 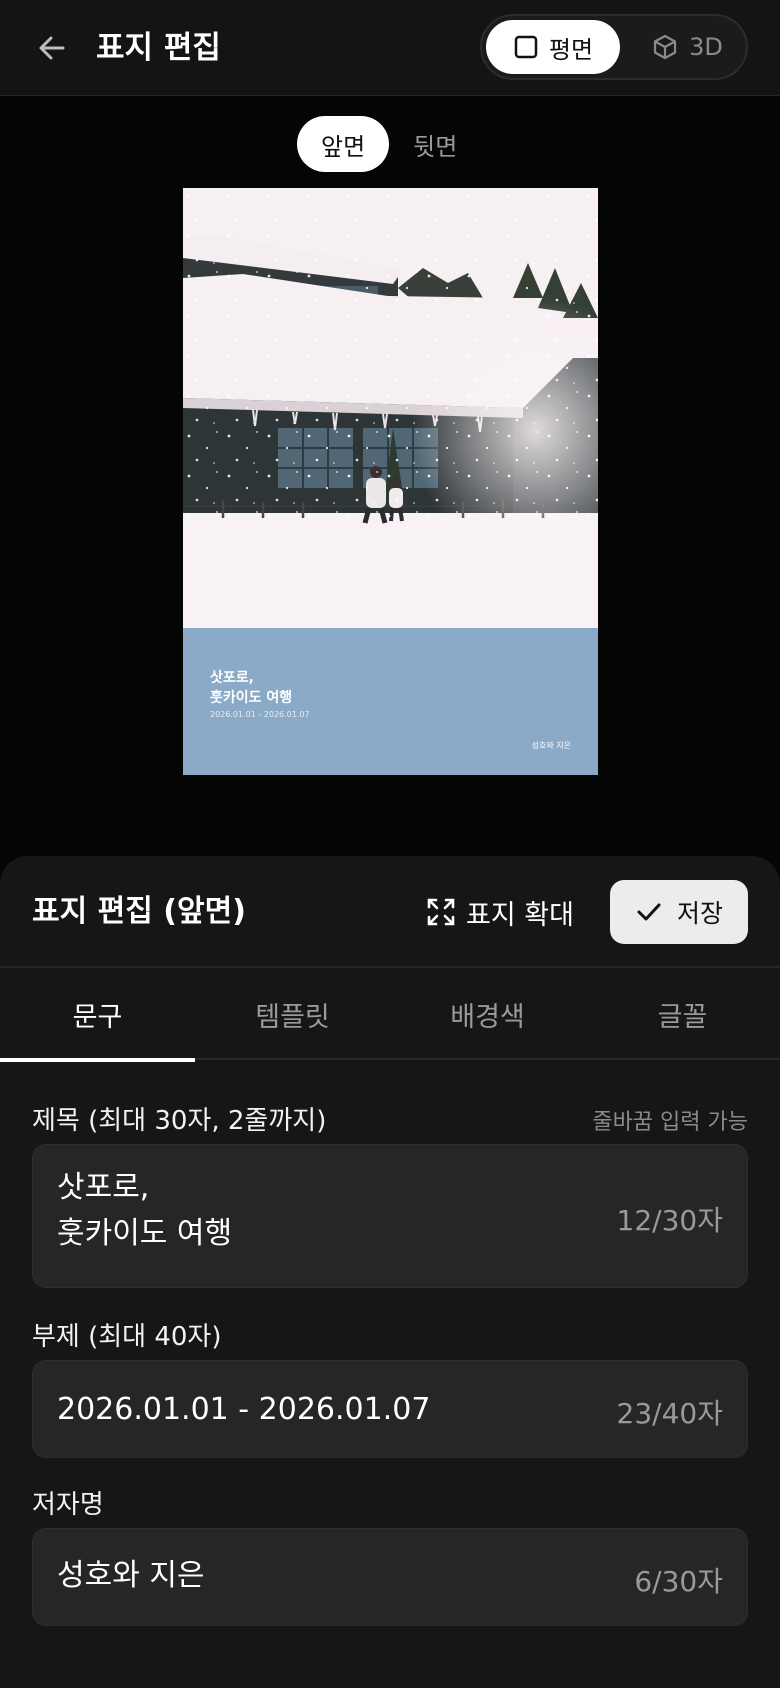 I want to click on save-button: 저장, so click(x=679, y=912).